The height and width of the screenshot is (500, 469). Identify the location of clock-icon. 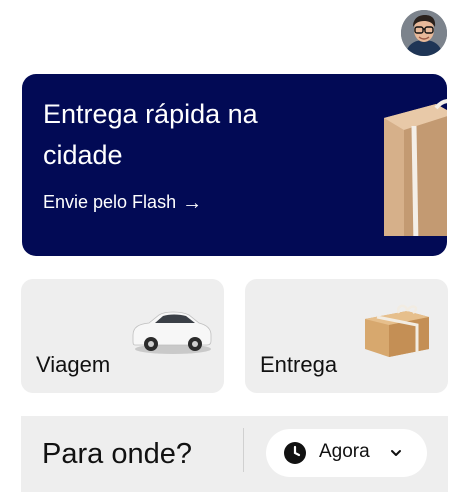
(295, 453).